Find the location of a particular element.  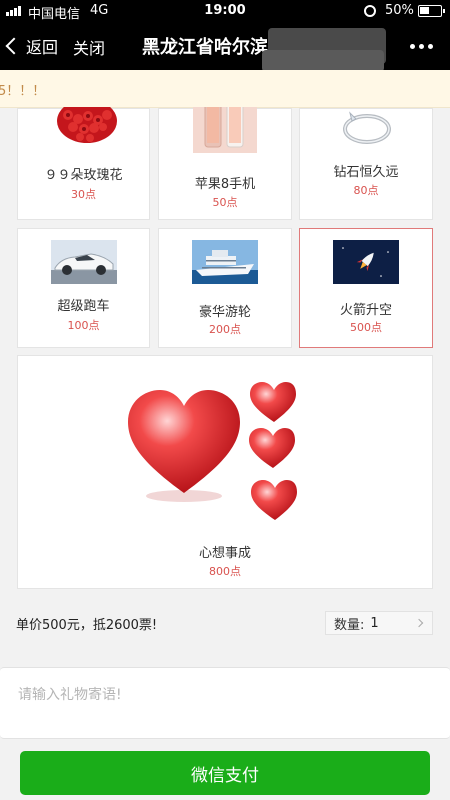

cruise-ship-icon is located at coordinates (225, 262).